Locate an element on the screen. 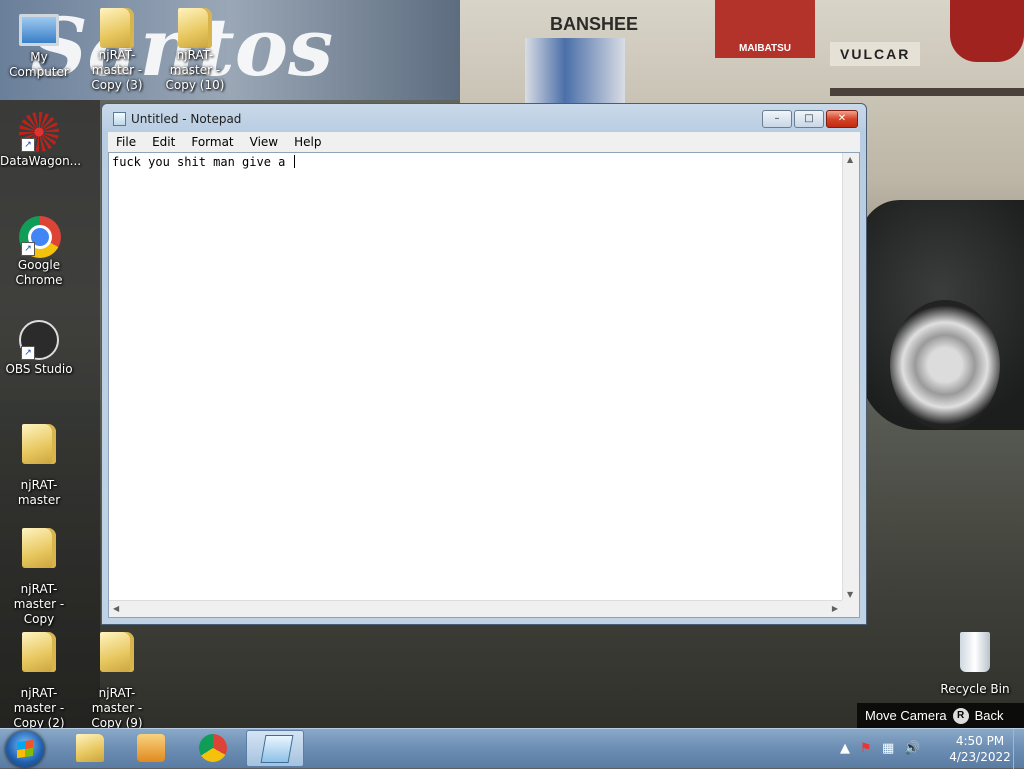  desktop-icon-label: njRAT-master - Copy (2) is located at coordinates (39, 708).